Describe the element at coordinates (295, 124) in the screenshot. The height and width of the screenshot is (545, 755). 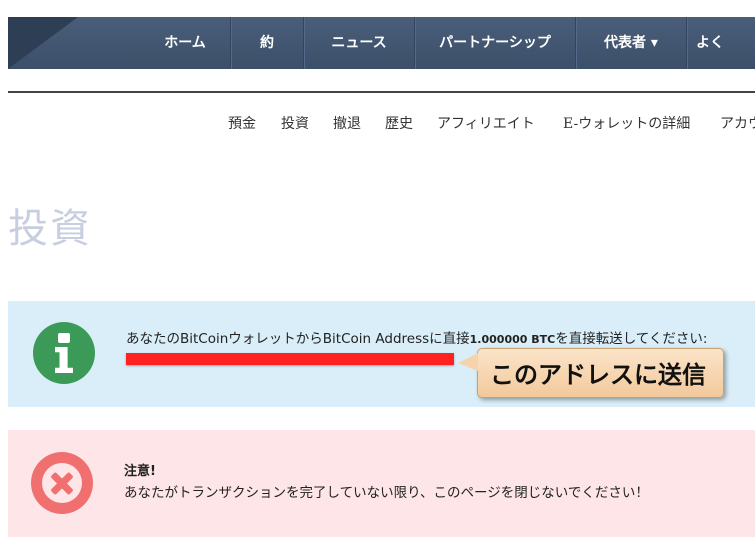
I see `subnav-invest: 投資` at that location.